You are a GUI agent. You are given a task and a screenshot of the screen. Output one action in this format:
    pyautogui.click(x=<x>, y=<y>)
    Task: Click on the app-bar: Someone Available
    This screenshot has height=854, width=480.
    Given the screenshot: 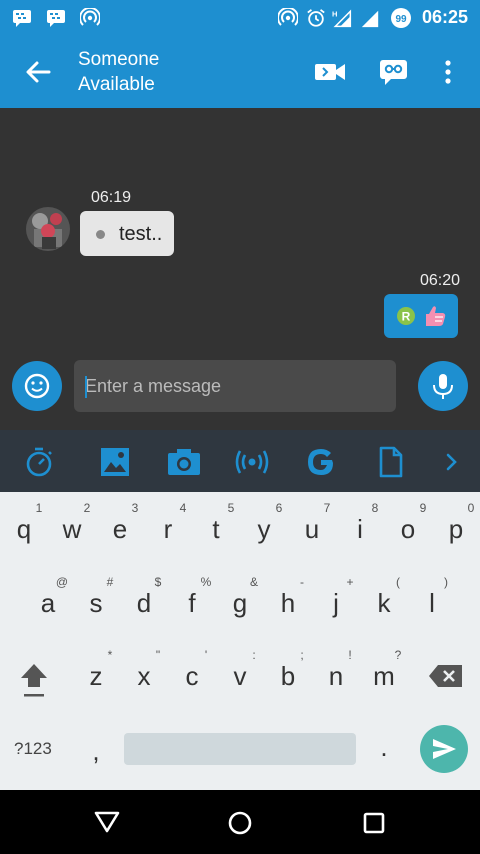 What is the action you would take?
    pyautogui.click(x=240, y=72)
    